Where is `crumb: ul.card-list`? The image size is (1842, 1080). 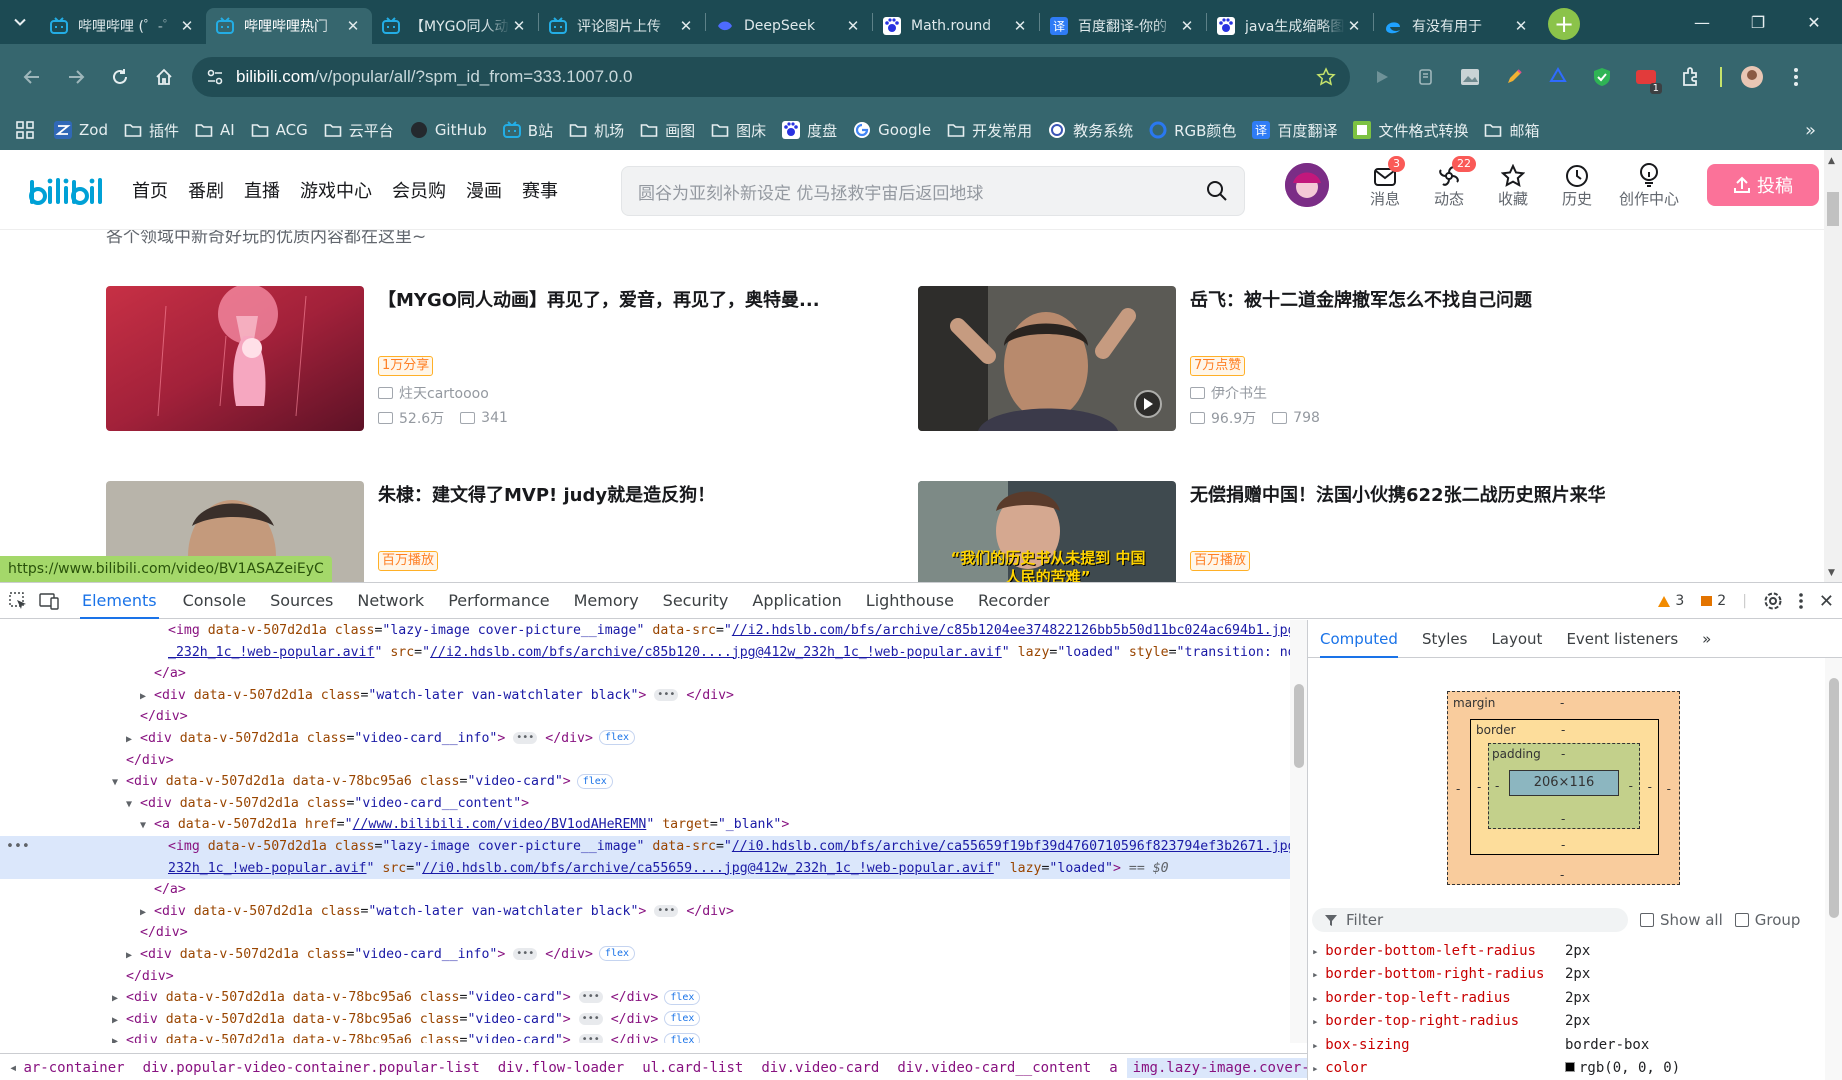 crumb: ul.card-list is located at coordinates (692, 1068).